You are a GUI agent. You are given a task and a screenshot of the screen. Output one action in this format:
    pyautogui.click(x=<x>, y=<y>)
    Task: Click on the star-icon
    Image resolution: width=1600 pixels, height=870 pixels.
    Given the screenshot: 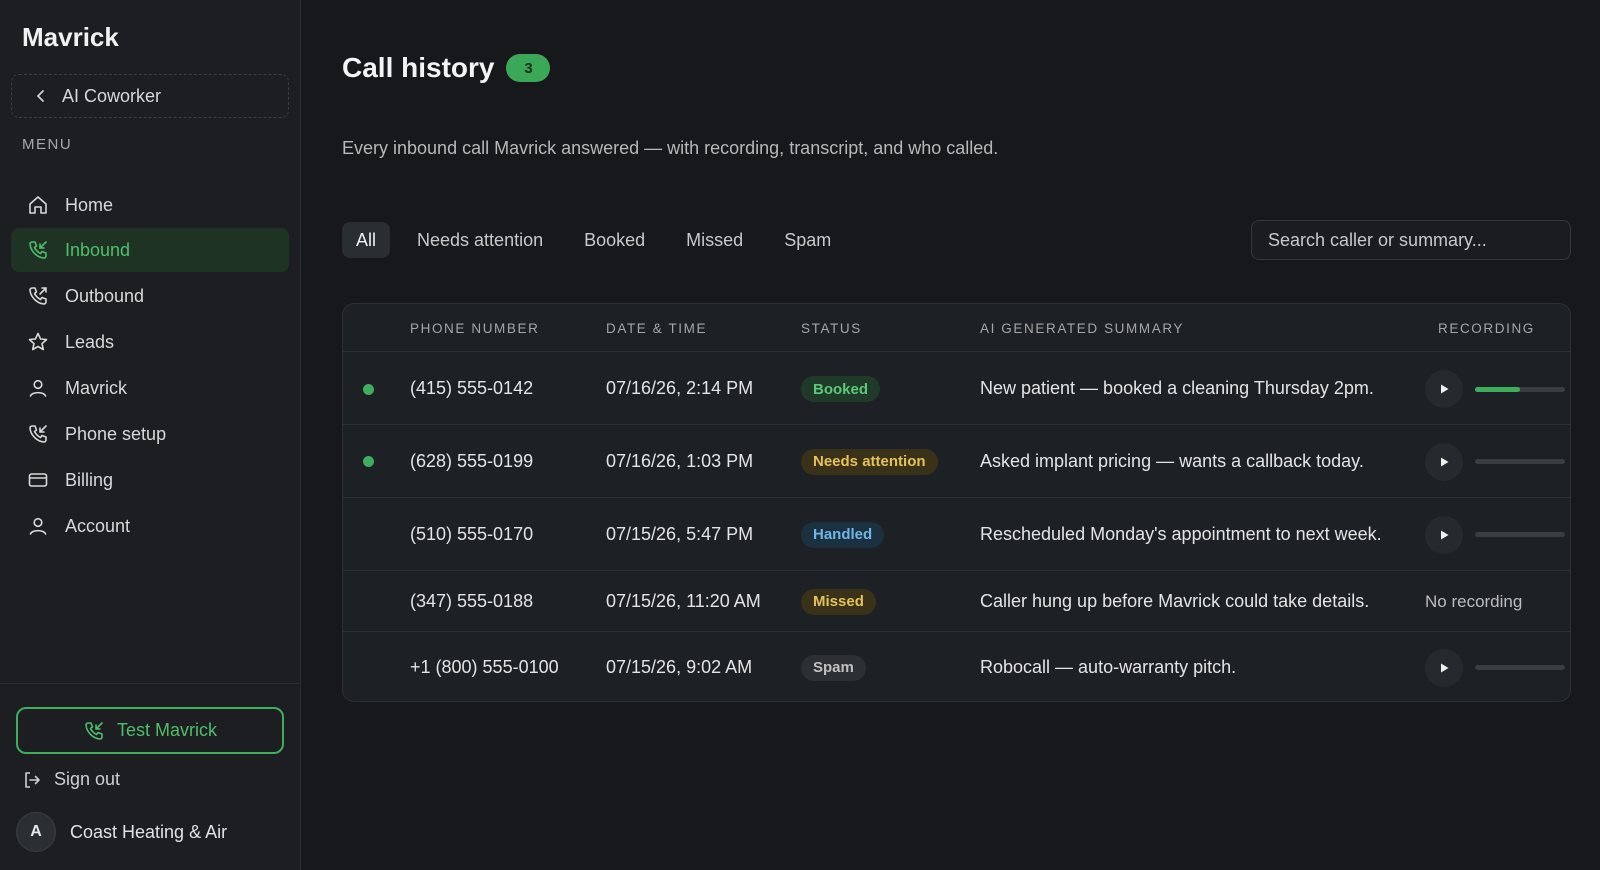 What is the action you would take?
    pyautogui.click(x=38, y=341)
    